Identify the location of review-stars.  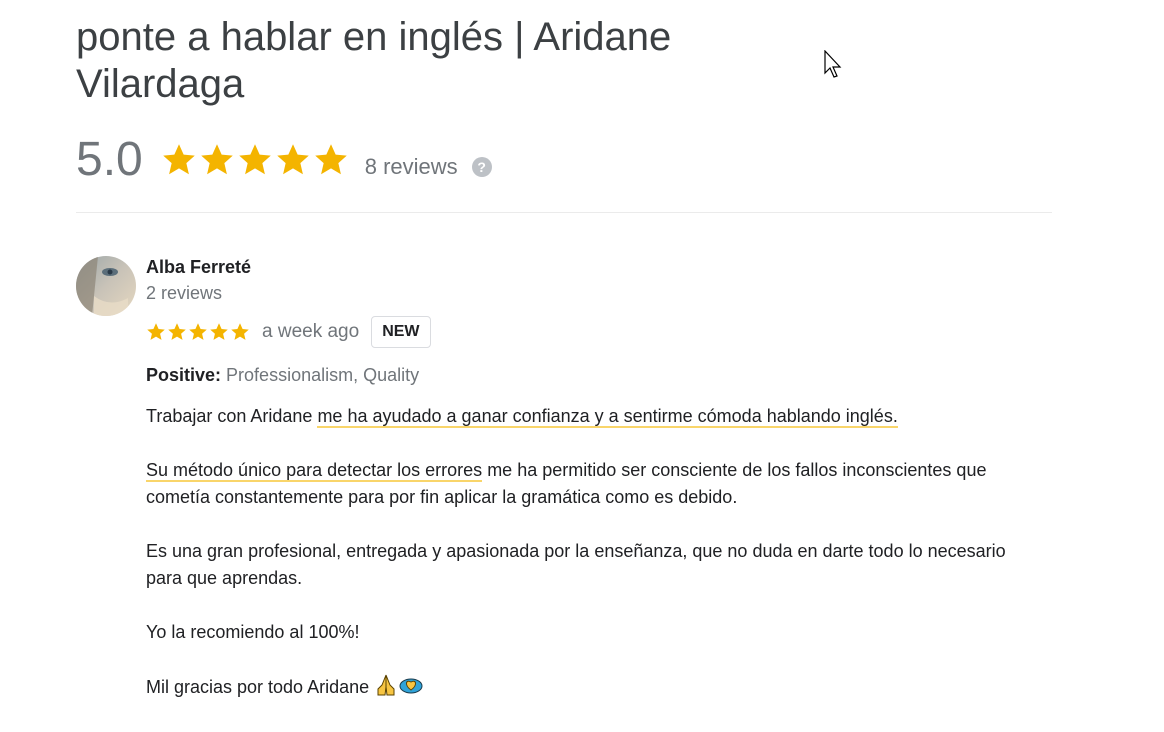
(198, 332).